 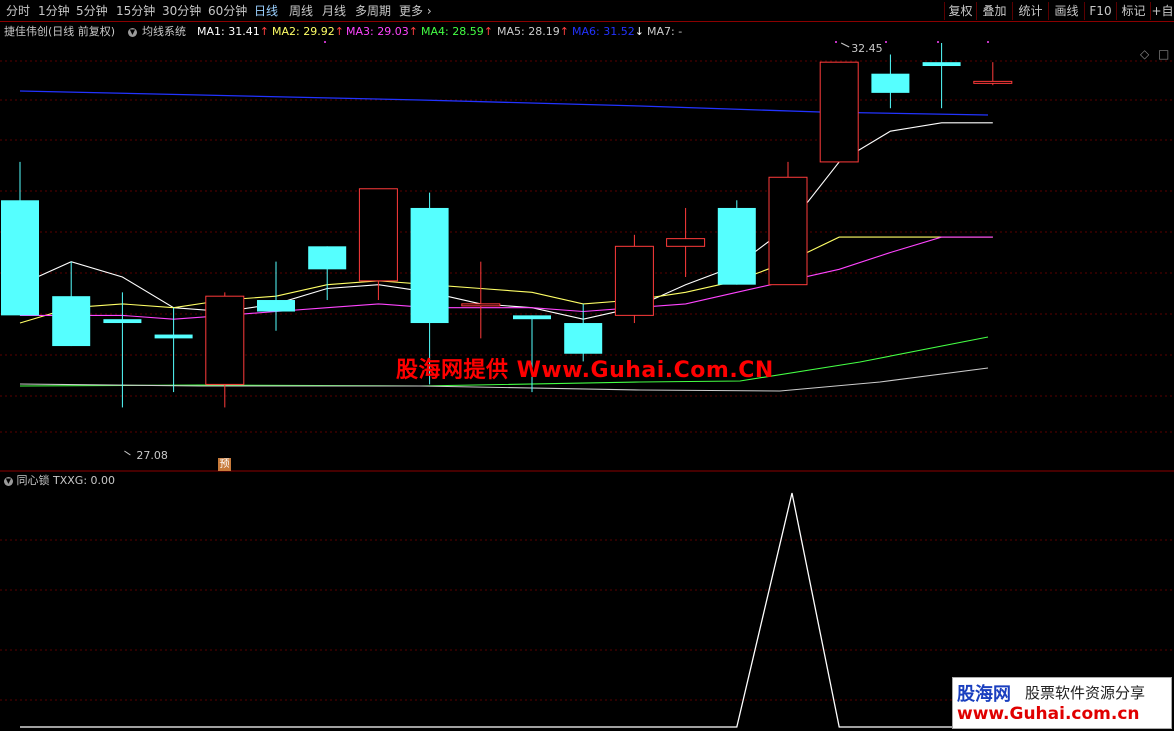 What do you see at coordinates (1085, 693) in the screenshot?
I see `logo-slogan: 股票软件资源分享` at bounding box center [1085, 693].